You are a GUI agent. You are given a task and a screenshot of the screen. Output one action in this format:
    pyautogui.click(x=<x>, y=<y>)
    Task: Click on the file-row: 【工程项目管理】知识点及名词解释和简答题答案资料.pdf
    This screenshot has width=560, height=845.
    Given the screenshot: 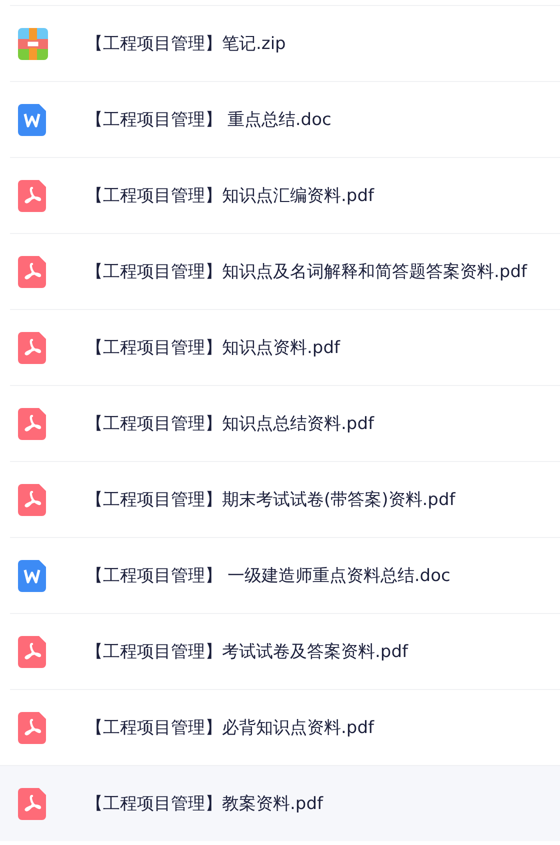 What is the action you would take?
    pyautogui.click(x=285, y=271)
    